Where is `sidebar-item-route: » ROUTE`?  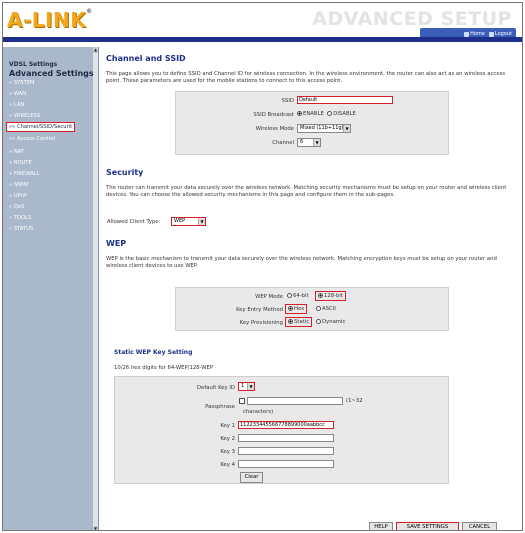
sidebar-item-route: » ROUTE is located at coordinates (20, 163).